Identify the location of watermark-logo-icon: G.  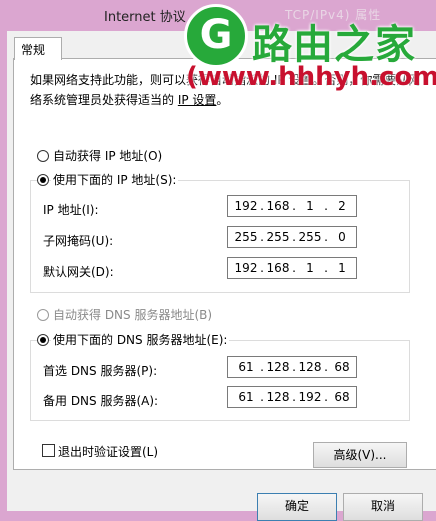
(216, 36).